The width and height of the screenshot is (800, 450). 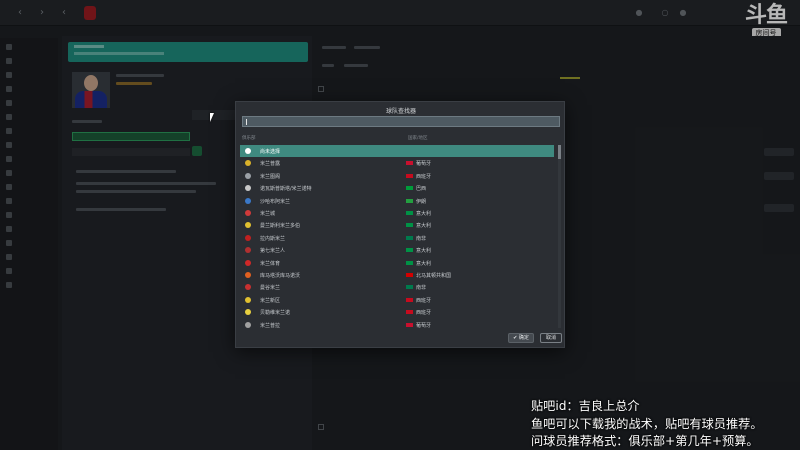 I want to click on club-list-row: 尚未选择, so click(x=397, y=151).